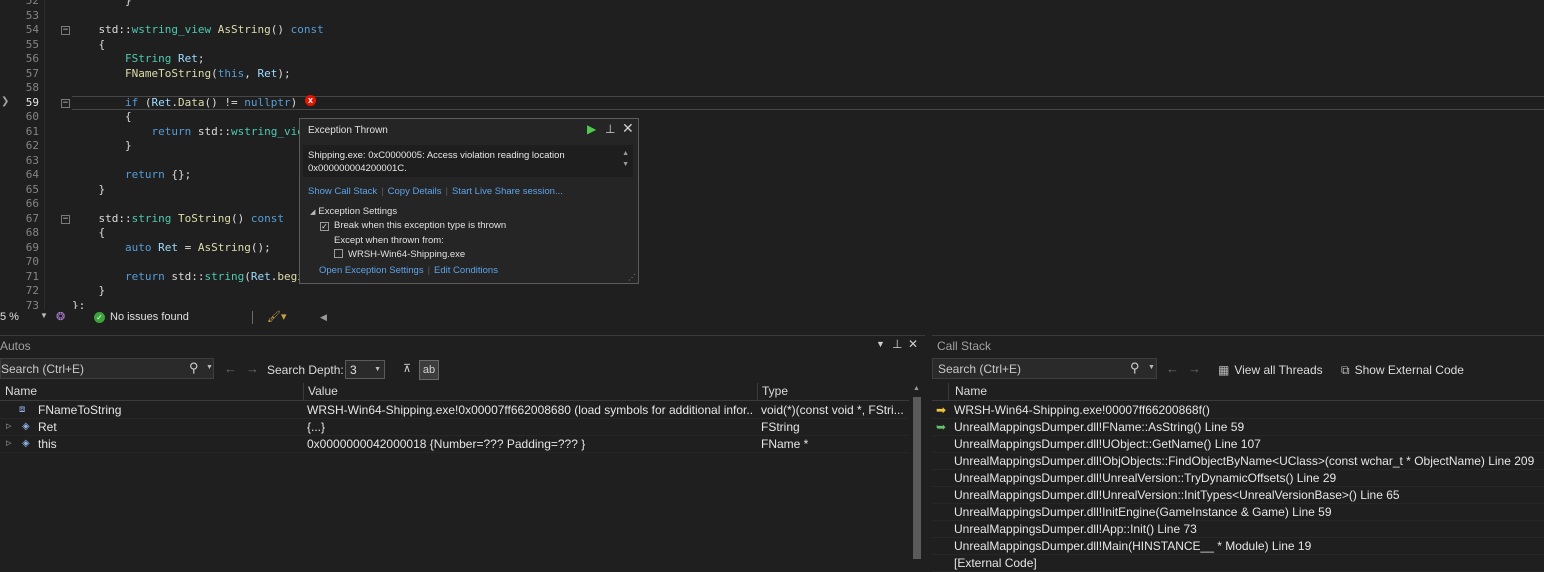 This screenshot has height=572, width=1544. What do you see at coordinates (60, 316) in the screenshot?
I see `copilot-icon: ❂` at bounding box center [60, 316].